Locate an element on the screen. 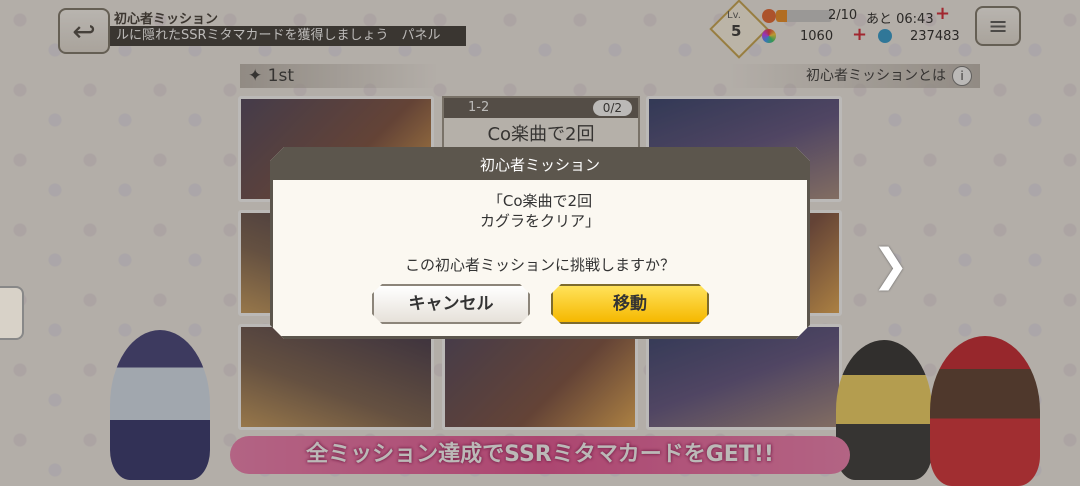  side-tab-button is located at coordinates (12, 313).